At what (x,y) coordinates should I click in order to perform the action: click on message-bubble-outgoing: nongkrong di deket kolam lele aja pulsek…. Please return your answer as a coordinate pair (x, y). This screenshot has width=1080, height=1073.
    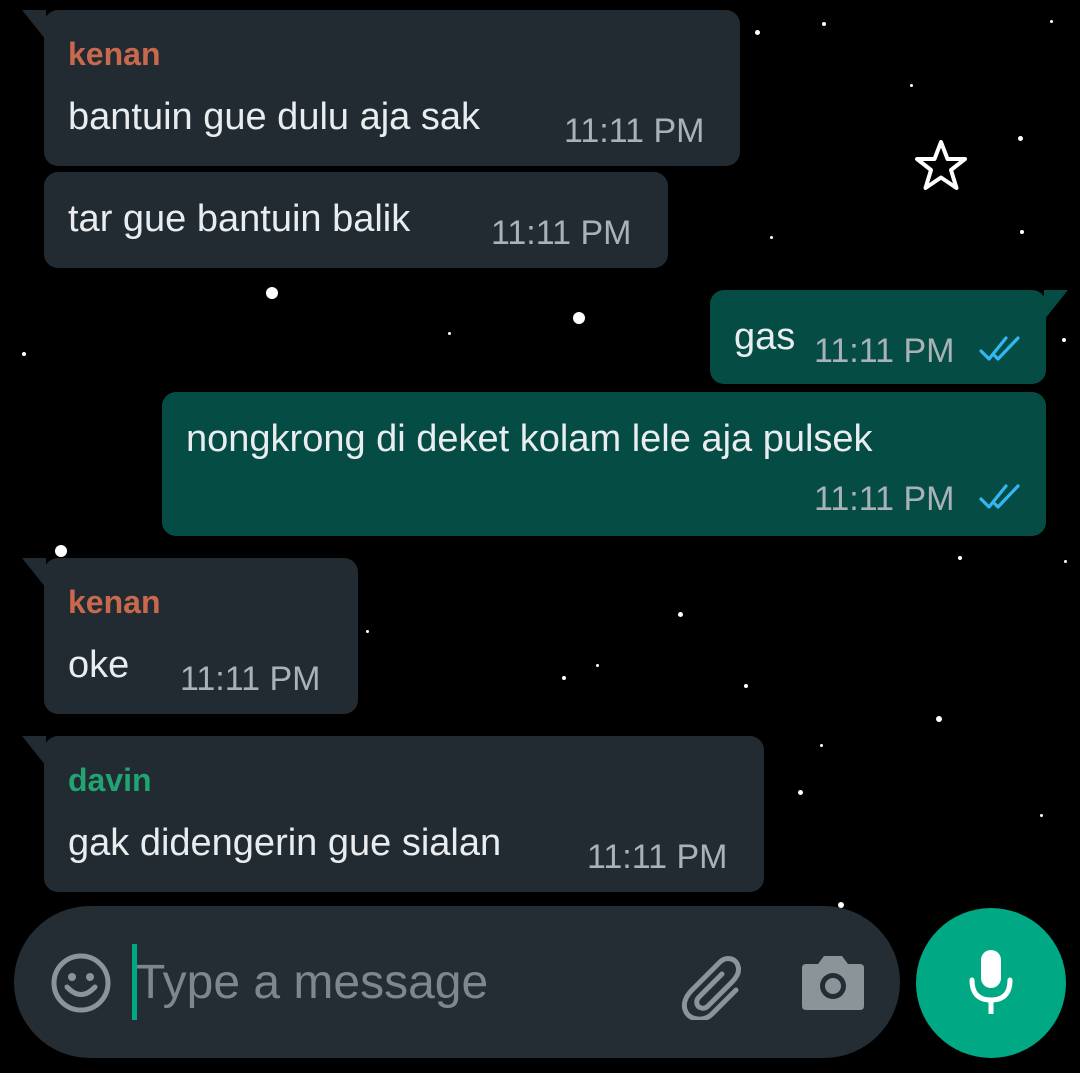
    Looking at the image, I should click on (604, 464).